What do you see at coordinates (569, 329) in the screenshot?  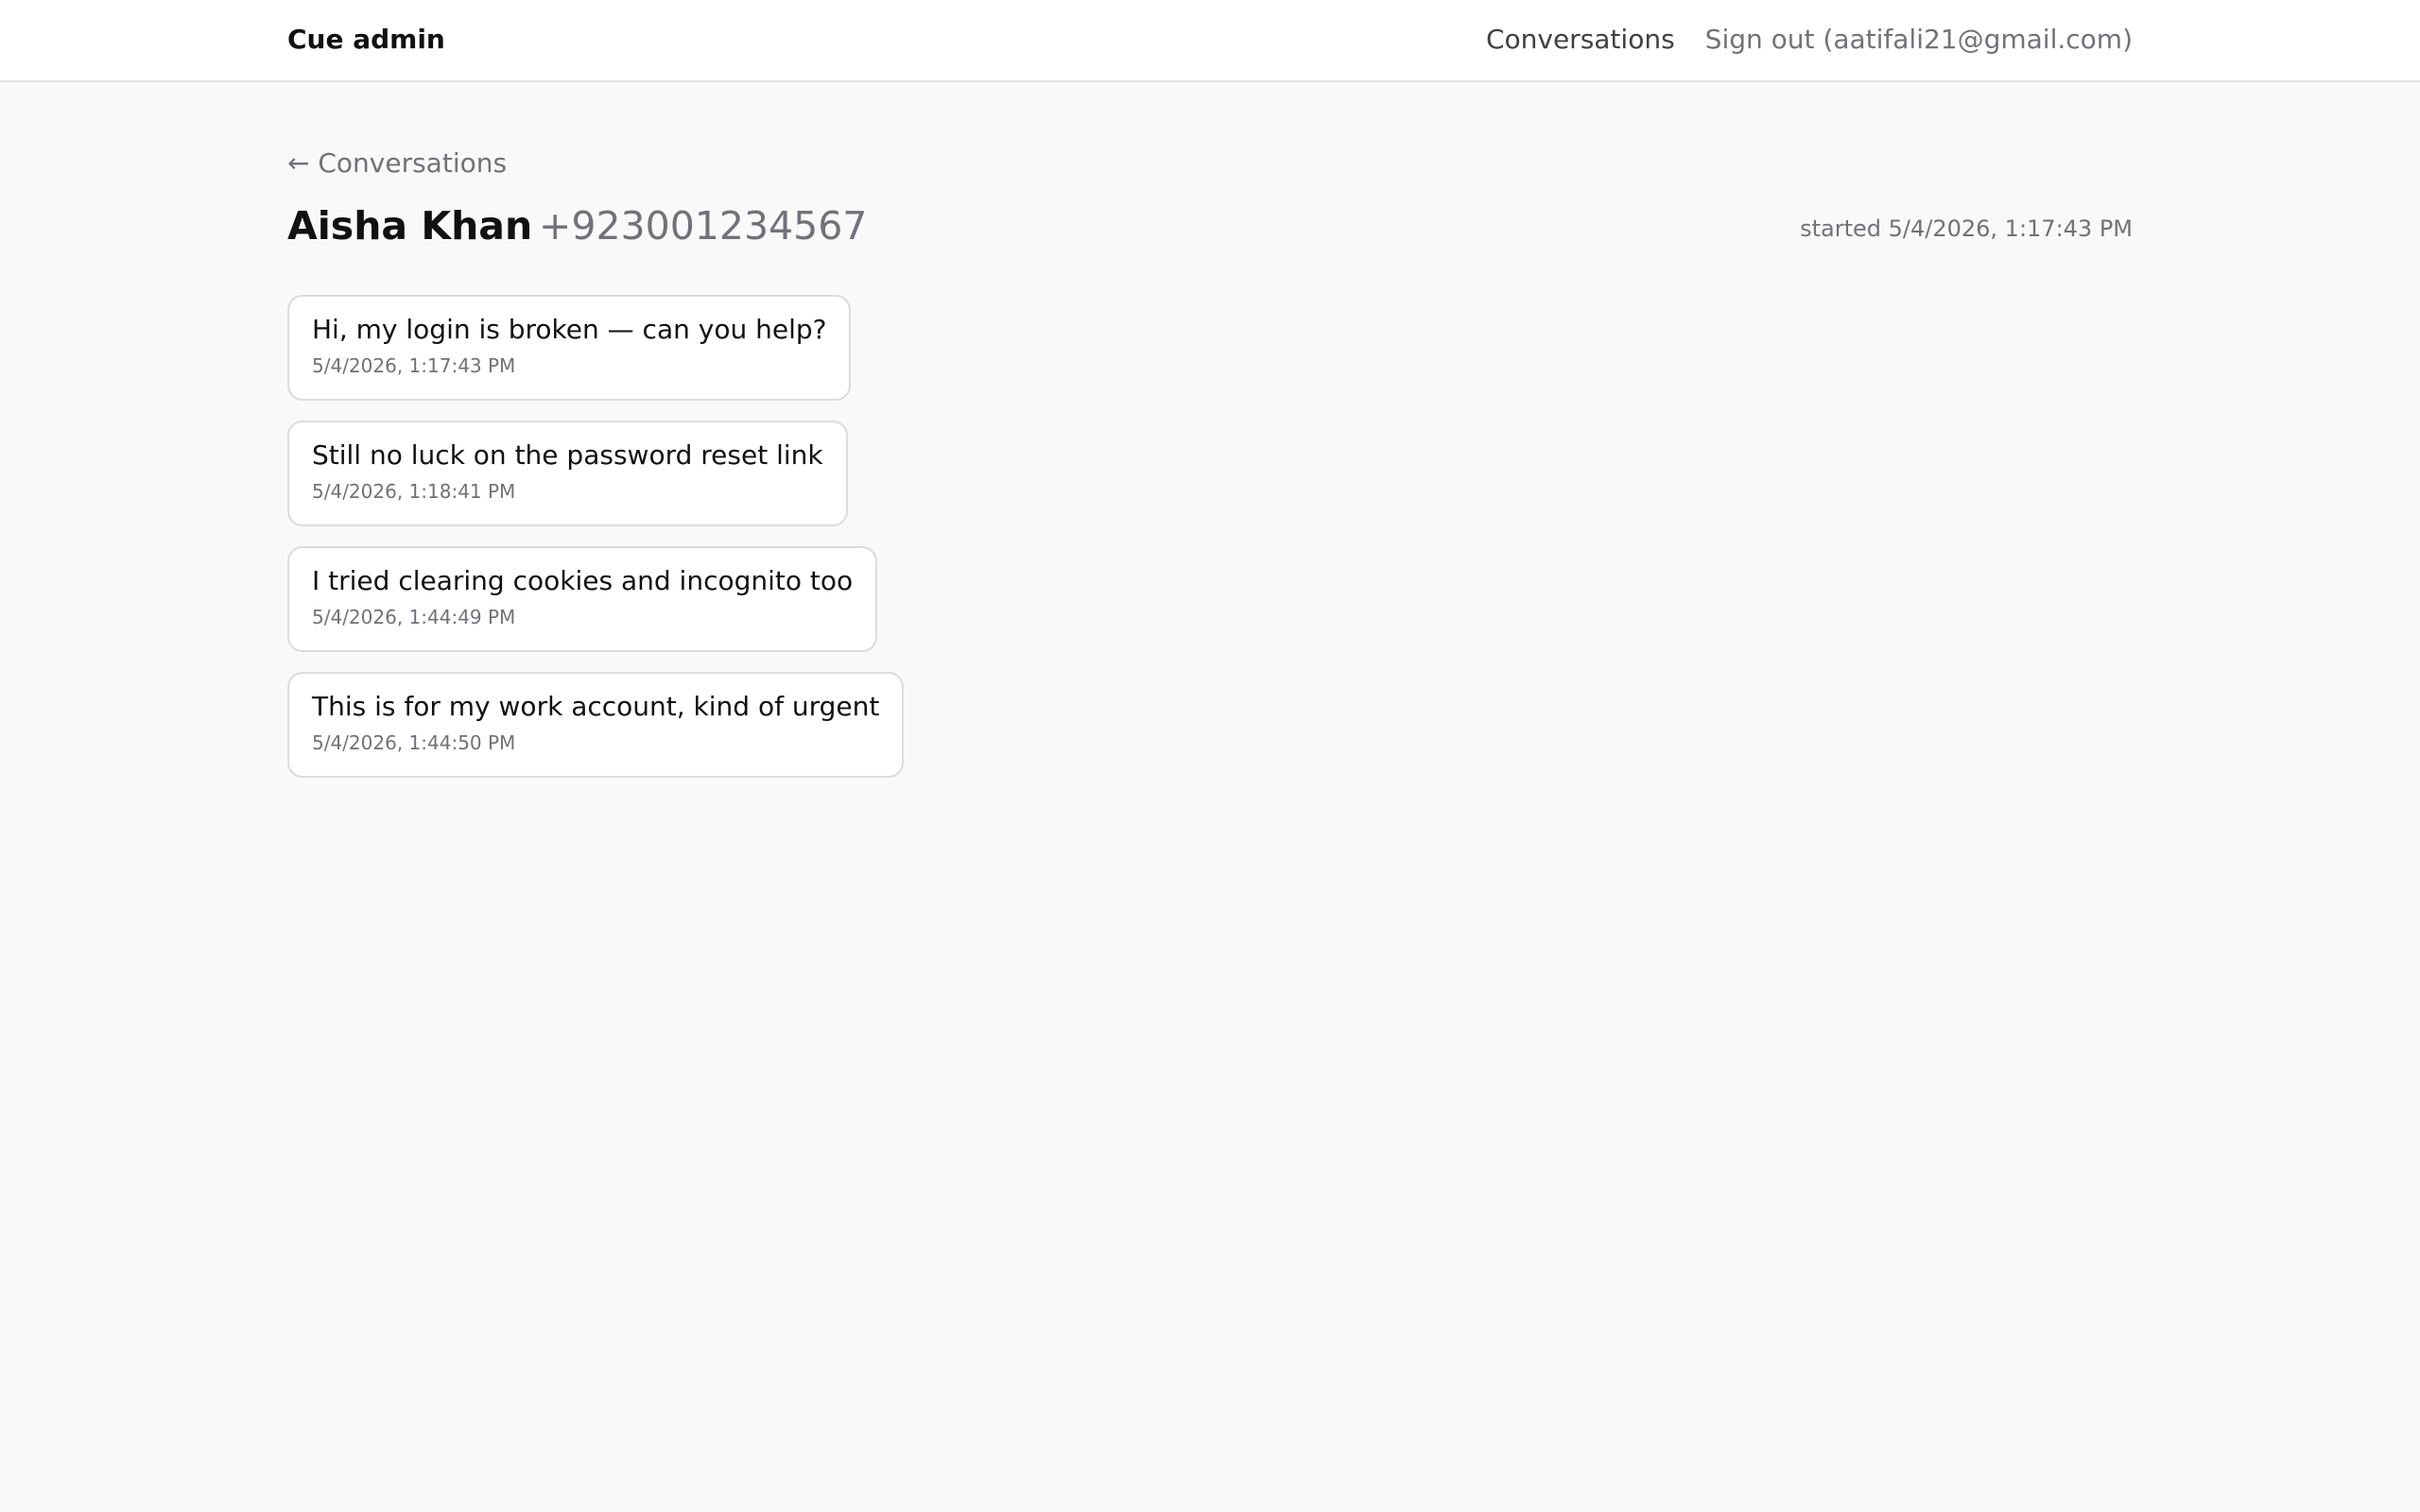 I see `message-text: Hi, my login is broken — can you help?` at bounding box center [569, 329].